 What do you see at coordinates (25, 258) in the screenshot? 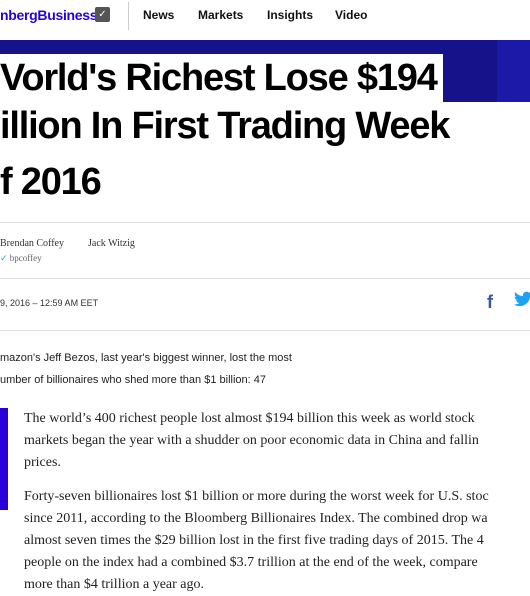
I see `twitter-handle-text: bpcoffey` at bounding box center [25, 258].